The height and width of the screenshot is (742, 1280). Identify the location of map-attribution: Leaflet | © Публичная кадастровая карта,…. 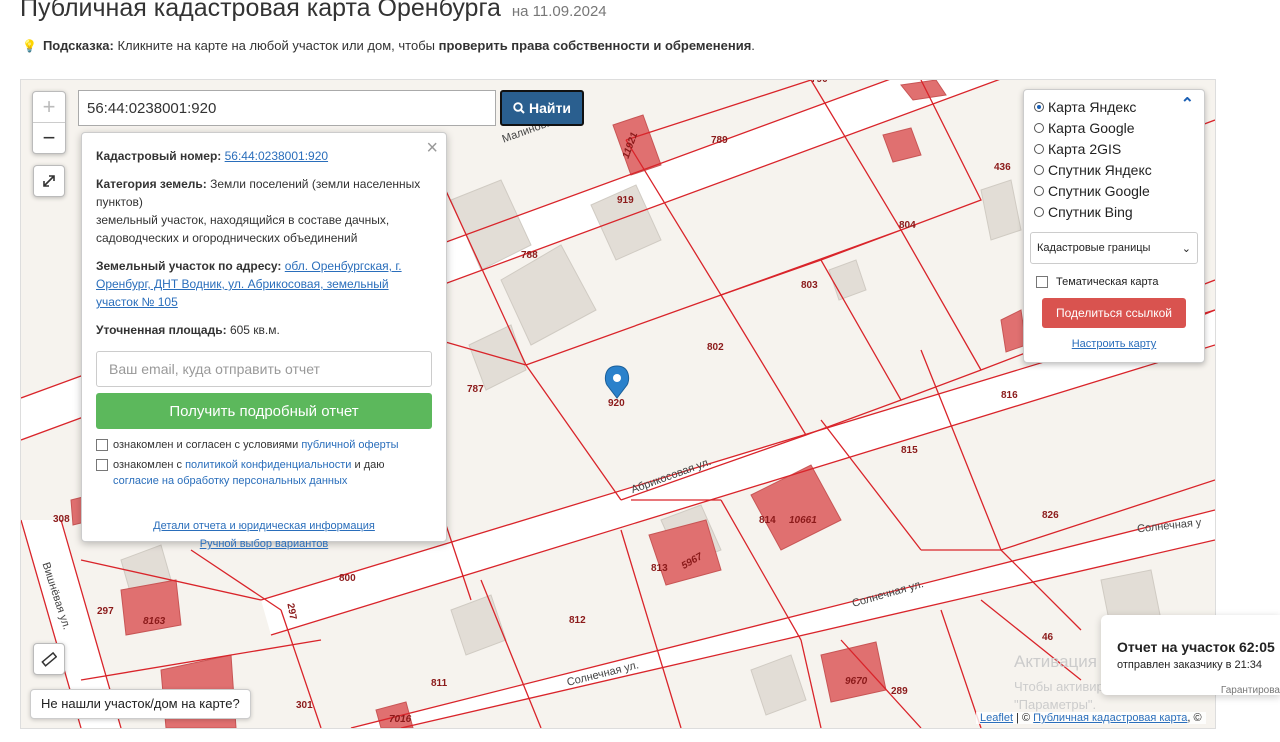
(1091, 718).